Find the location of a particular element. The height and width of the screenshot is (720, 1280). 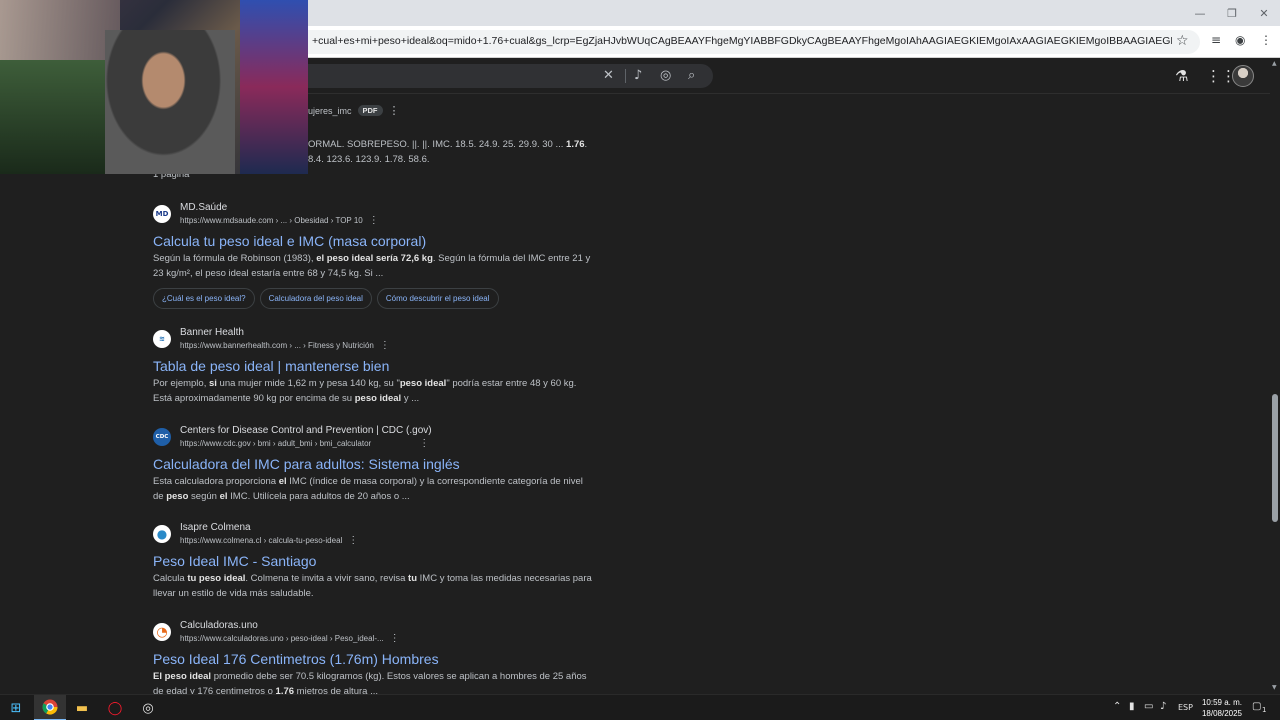

star-icon: ☆ is located at coordinates (1182, 41).